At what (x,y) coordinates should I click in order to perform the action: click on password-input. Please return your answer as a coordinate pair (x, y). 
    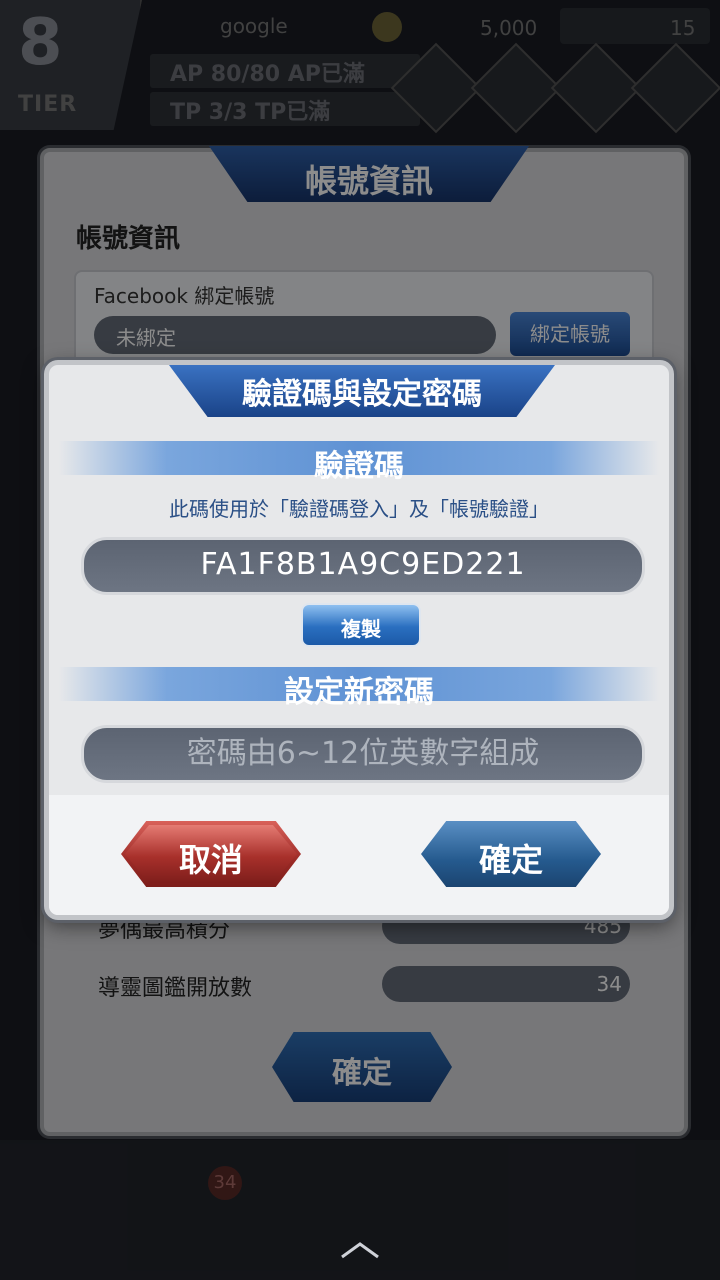
    Looking at the image, I should click on (363, 753).